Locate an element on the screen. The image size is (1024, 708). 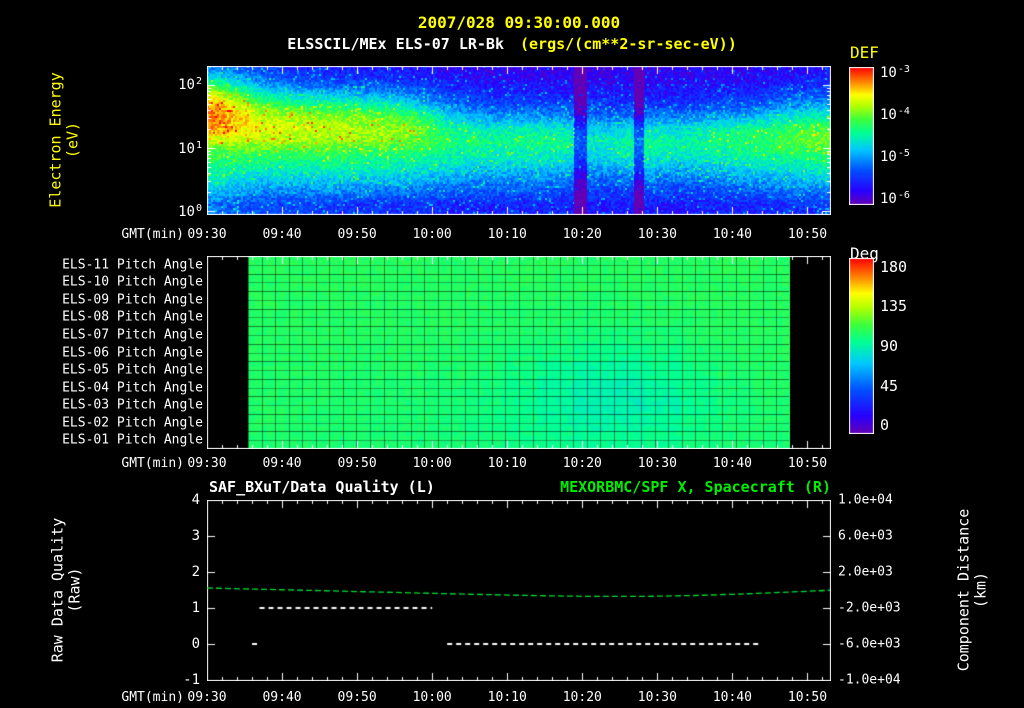
quality-tick-label: 1 is located at coordinates (195, 608).